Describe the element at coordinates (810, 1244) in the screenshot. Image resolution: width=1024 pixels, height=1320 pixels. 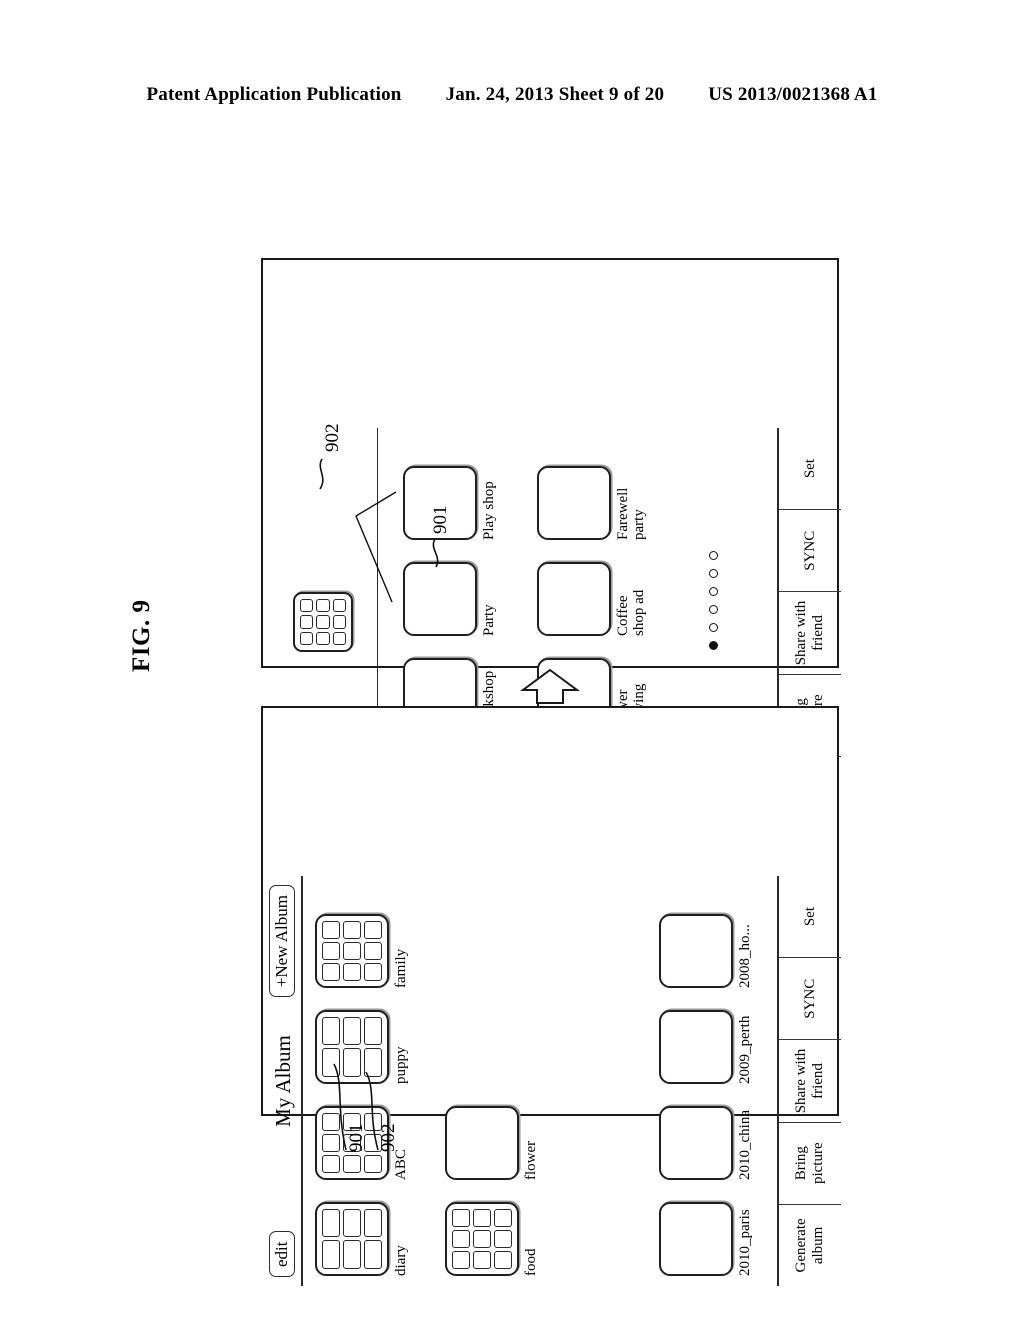
I see `toolbar-button: Generate album` at that location.